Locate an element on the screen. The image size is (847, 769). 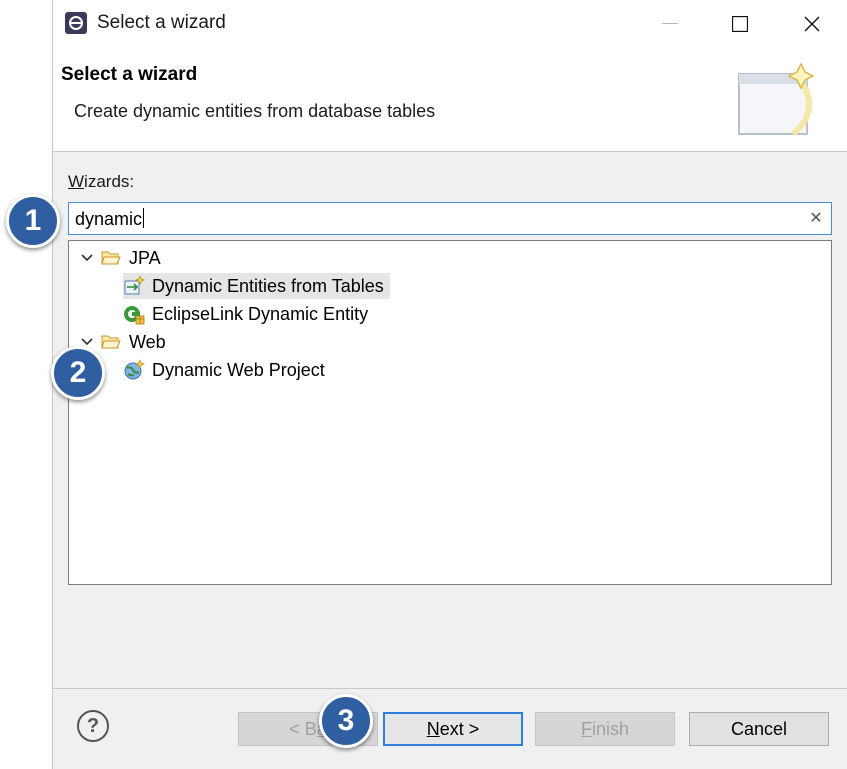
finish-label: inish is located at coordinates (610, 728).